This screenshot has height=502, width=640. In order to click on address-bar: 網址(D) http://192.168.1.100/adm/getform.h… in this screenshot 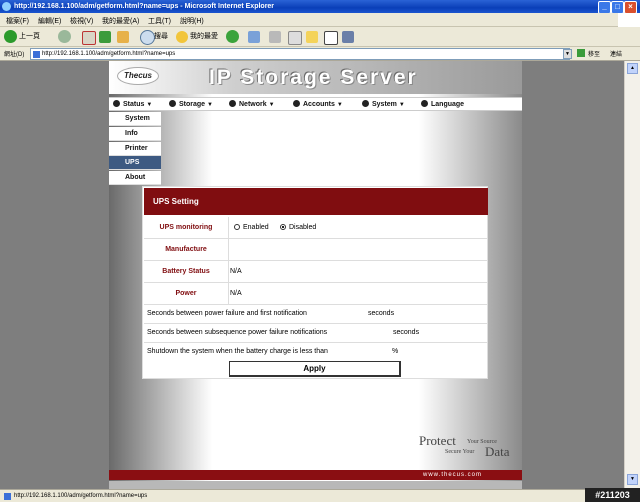, I will do `click(320, 54)`.